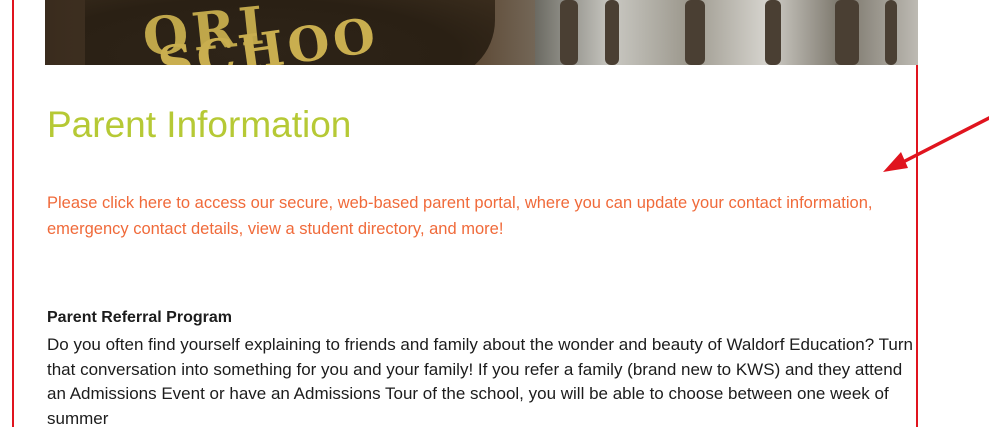  Describe the element at coordinates (139, 317) in the screenshot. I see `referral-program-heading: Parent Referral Program` at that location.